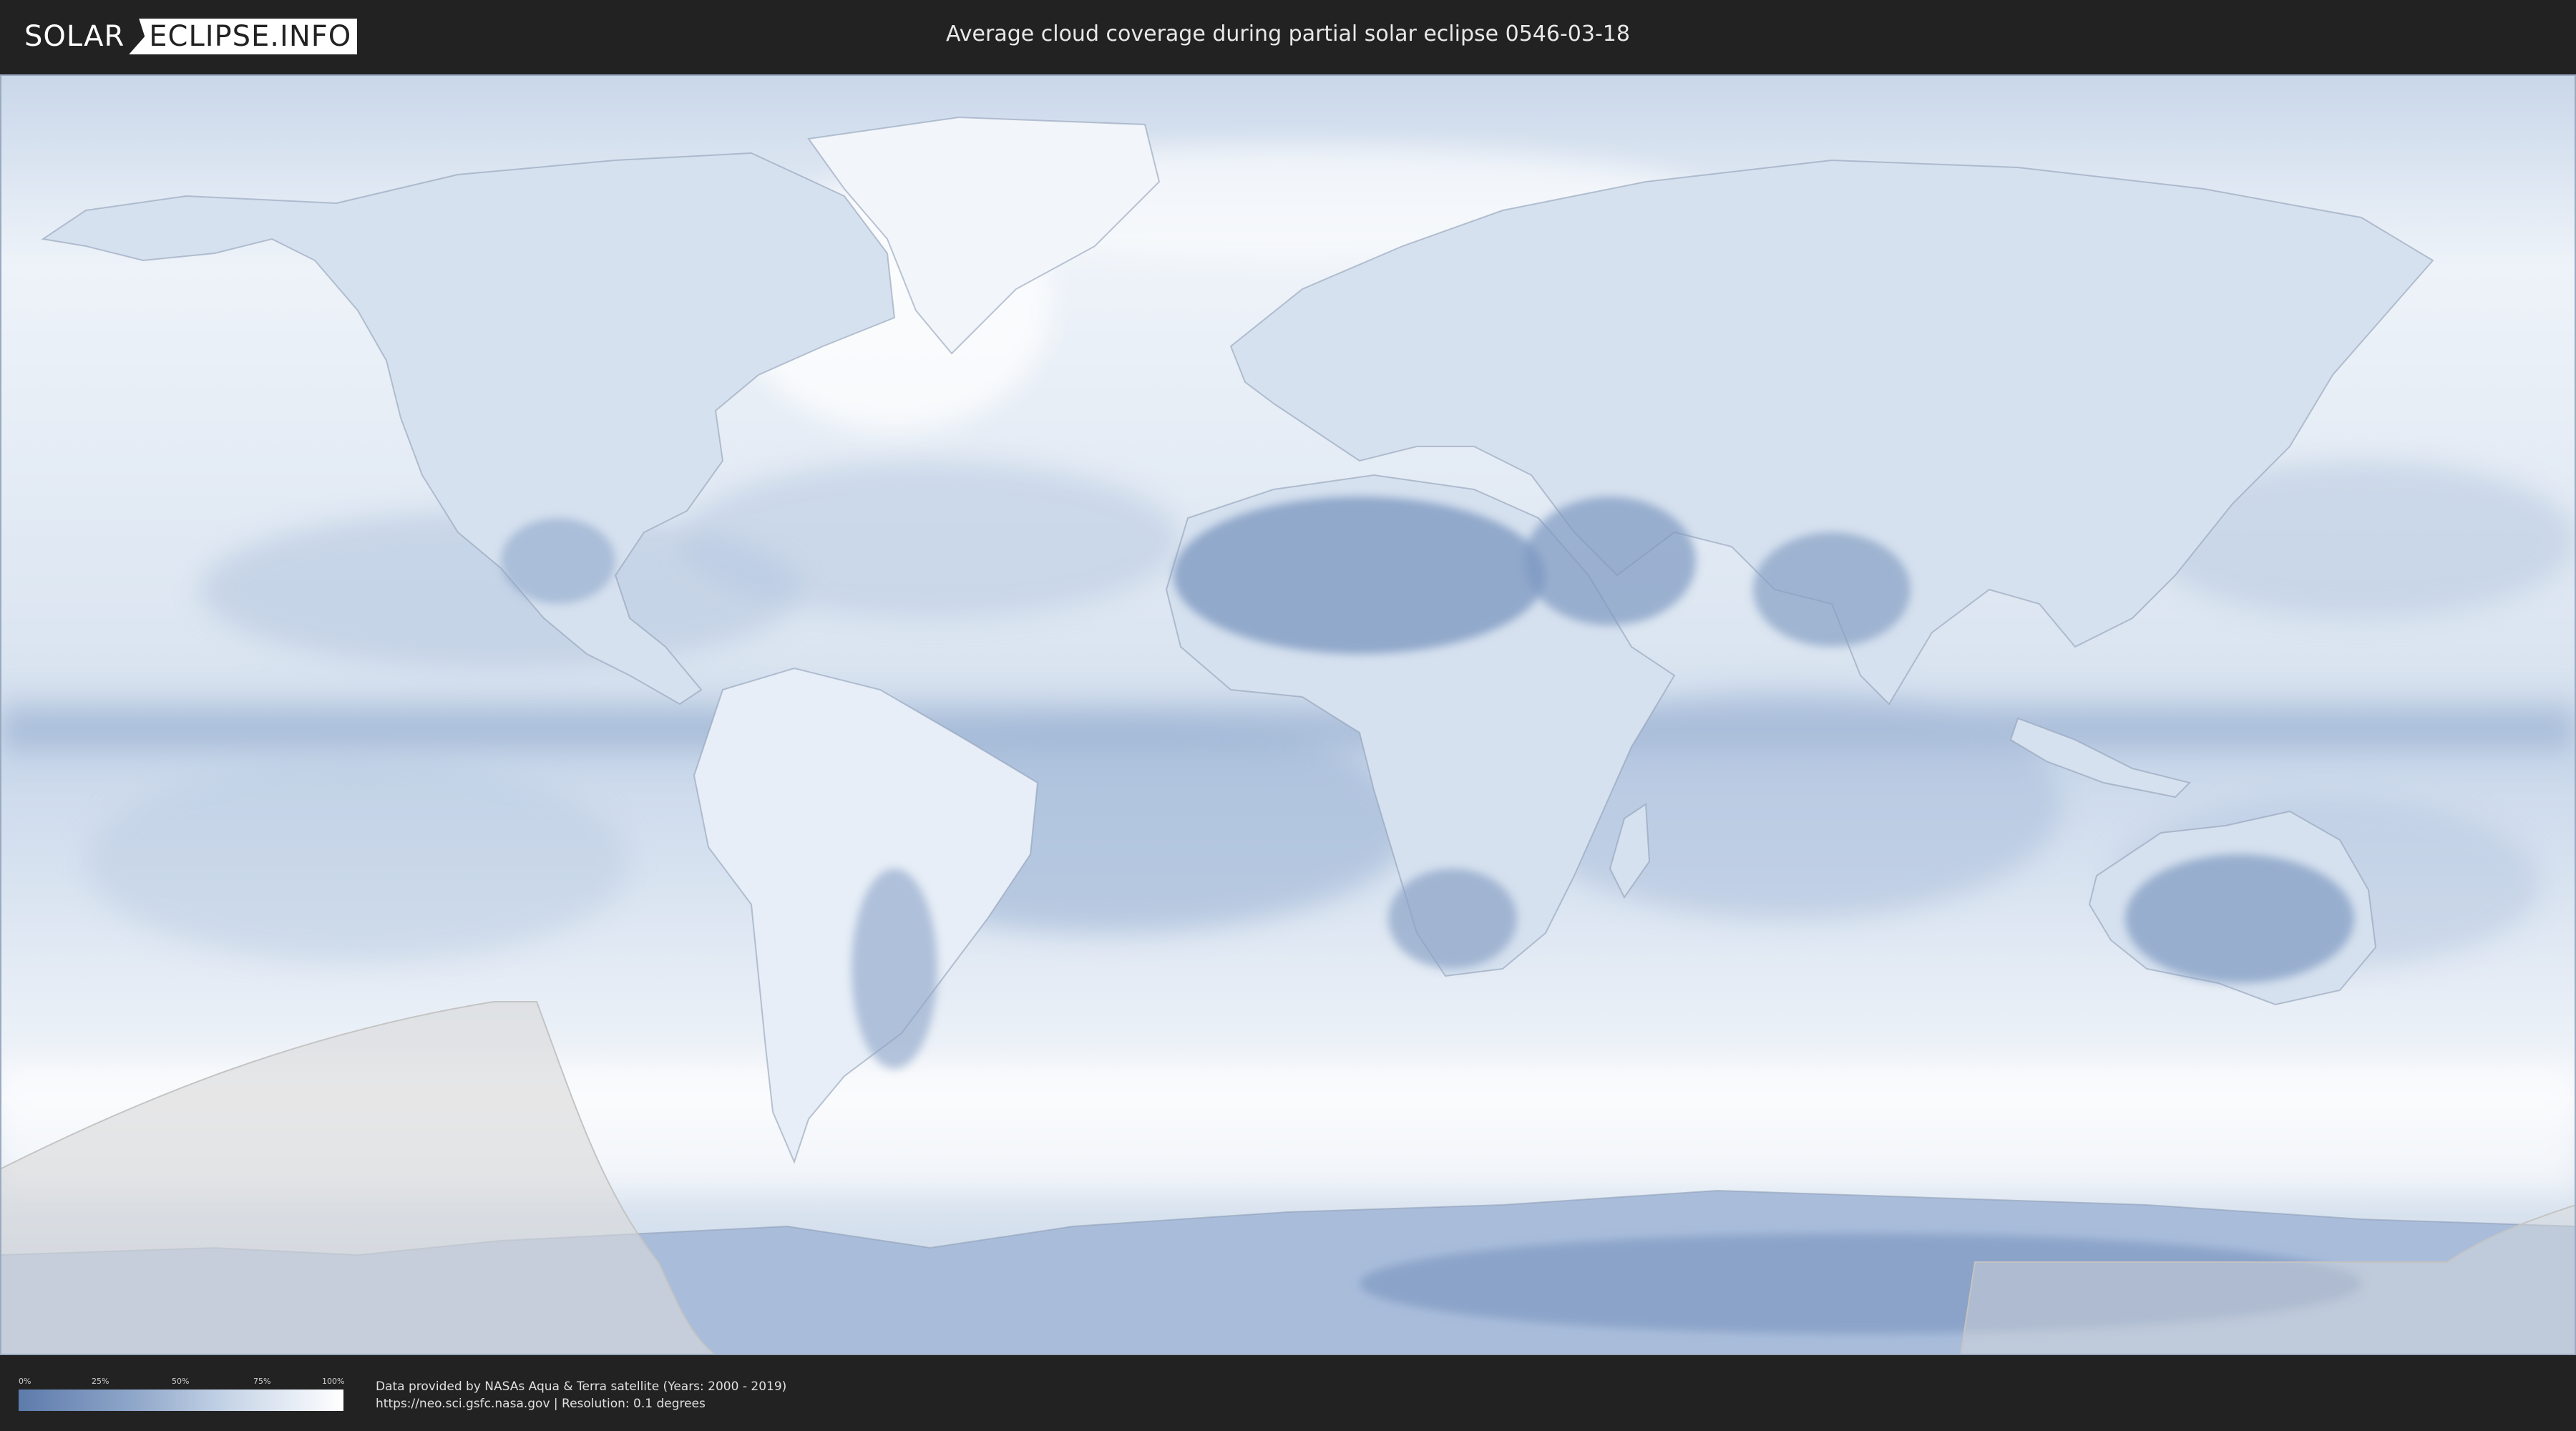 This screenshot has height=1431, width=2576. I want to click on cloud-coverage-legend: 0% 25% 50% 75% 100%, so click(182, 1395).